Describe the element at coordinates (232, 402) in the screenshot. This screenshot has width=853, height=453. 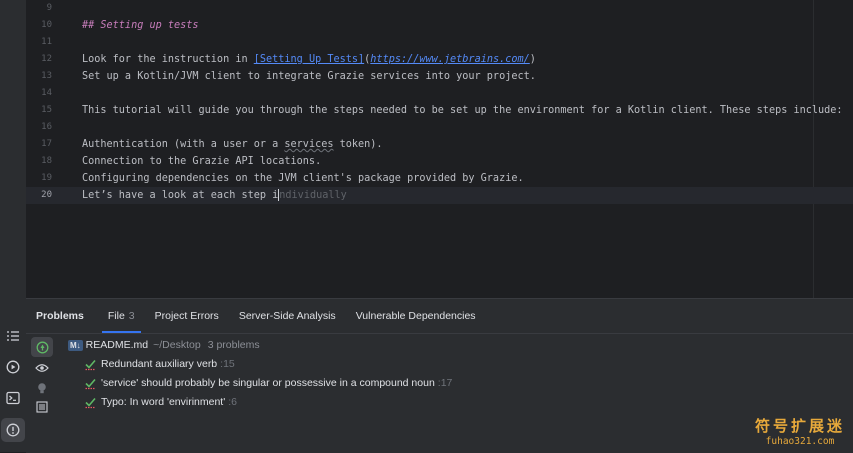
I see `problem-line-ref: :6` at that location.